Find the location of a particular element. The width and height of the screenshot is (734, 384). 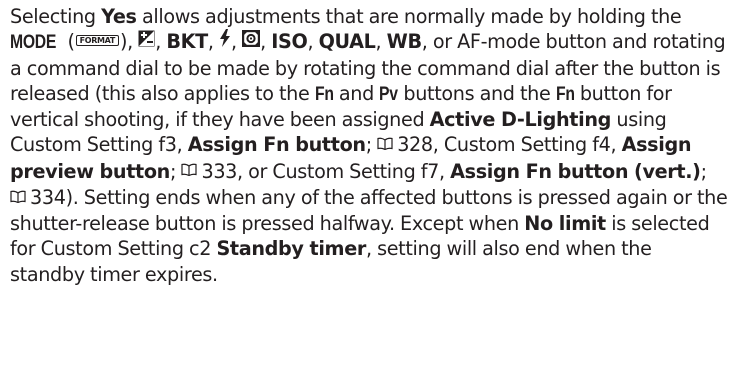

flash-icon is located at coordinates (225, 40).